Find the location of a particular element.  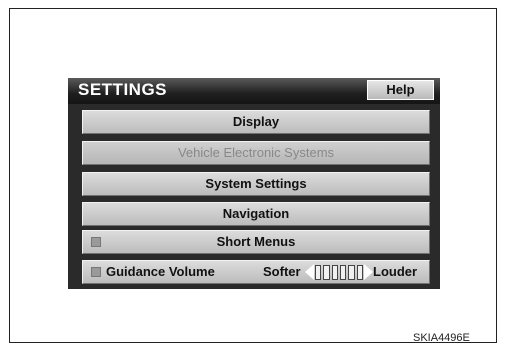

short-menus-label: Short Menus is located at coordinates (256, 241).